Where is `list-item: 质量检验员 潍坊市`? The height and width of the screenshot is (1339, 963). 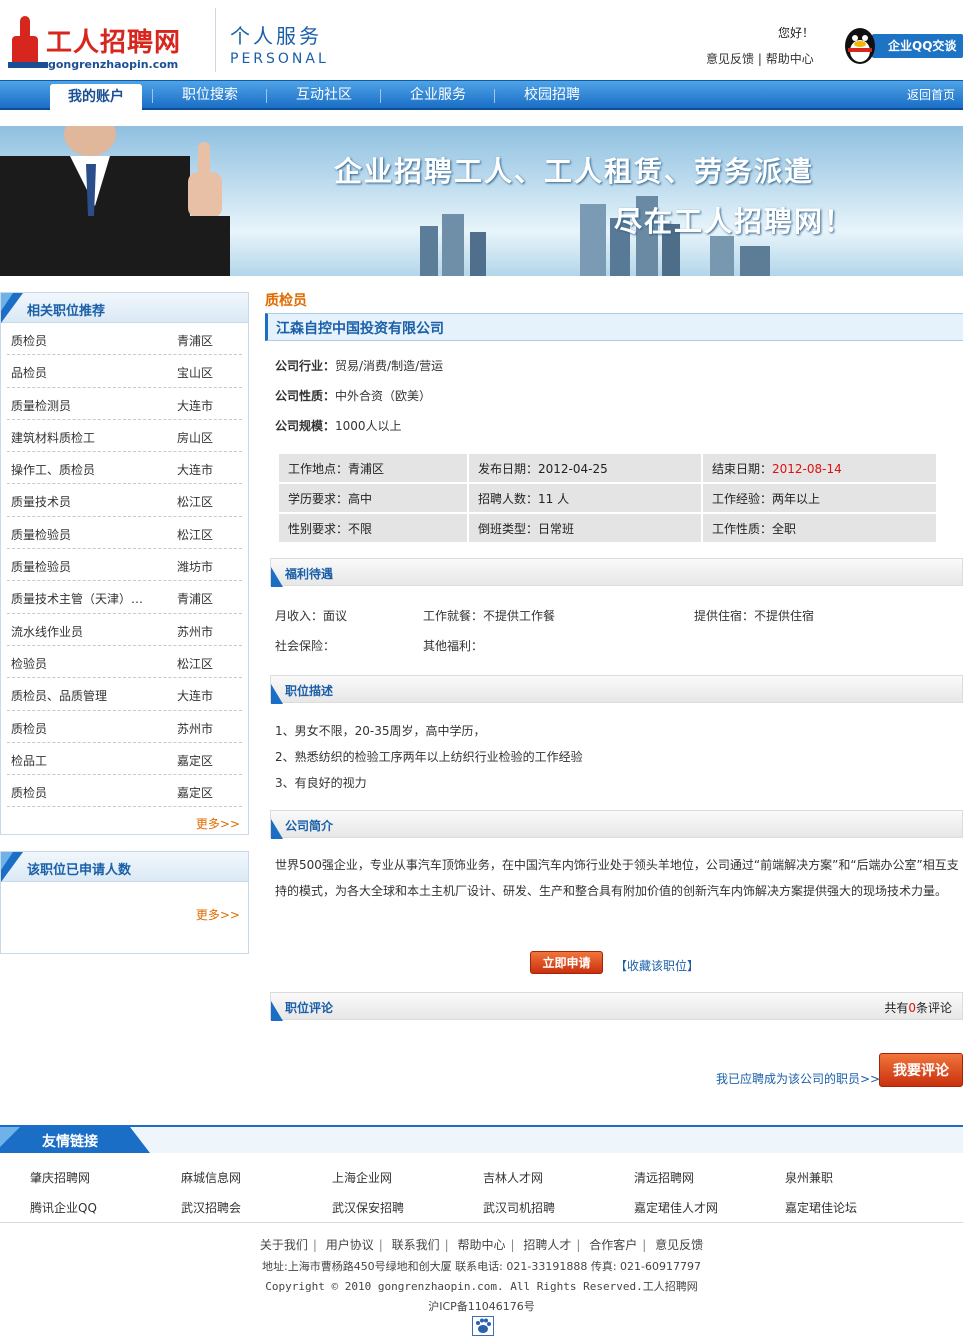
list-item: 质量检验员 潍坊市 is located at coordinates (124, 565).